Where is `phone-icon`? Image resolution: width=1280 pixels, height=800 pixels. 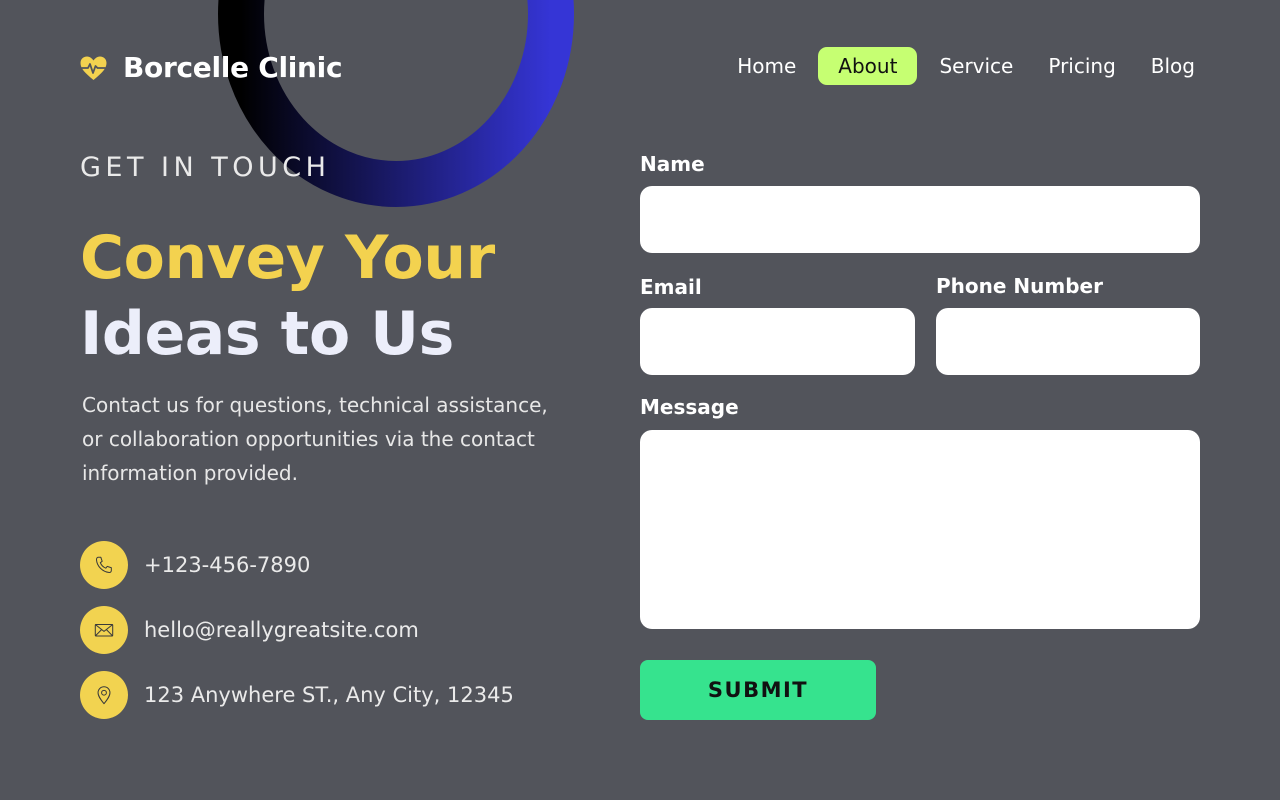 phone-icon is located at coordinates (104, 565).